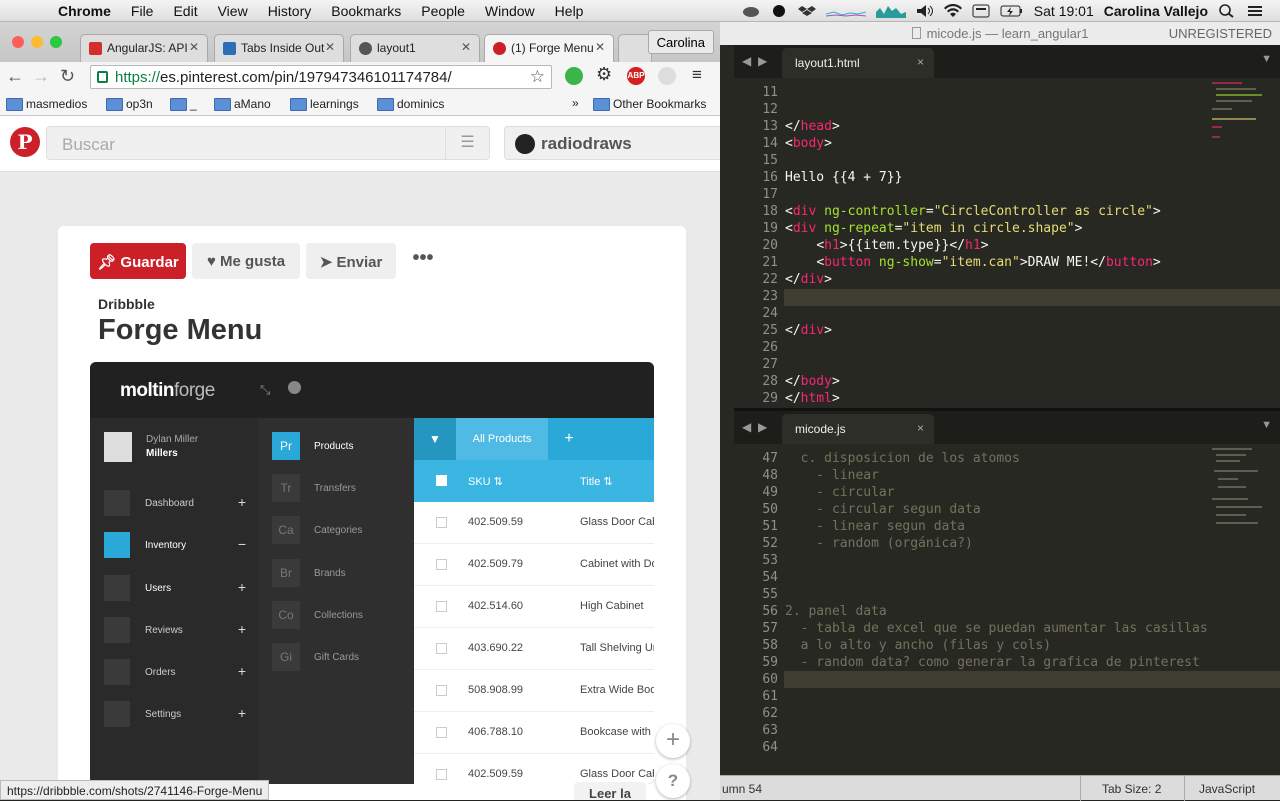  Describe the element at coordinates (1131, 789) in the screenshot. I see `tab-size-selector: Tab Size: 2` at that location.